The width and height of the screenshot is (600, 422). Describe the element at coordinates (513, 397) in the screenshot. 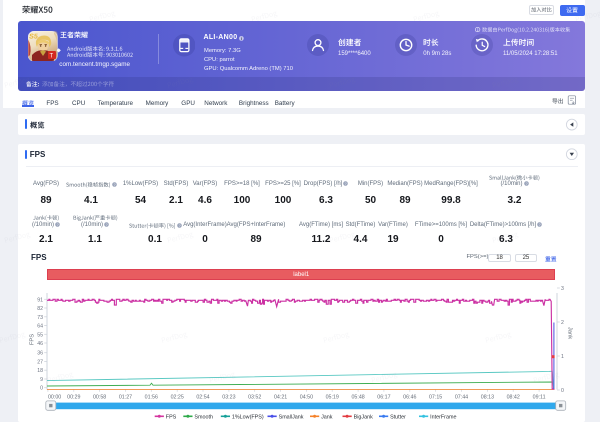

I see `svg-text: 08:42` at that location.